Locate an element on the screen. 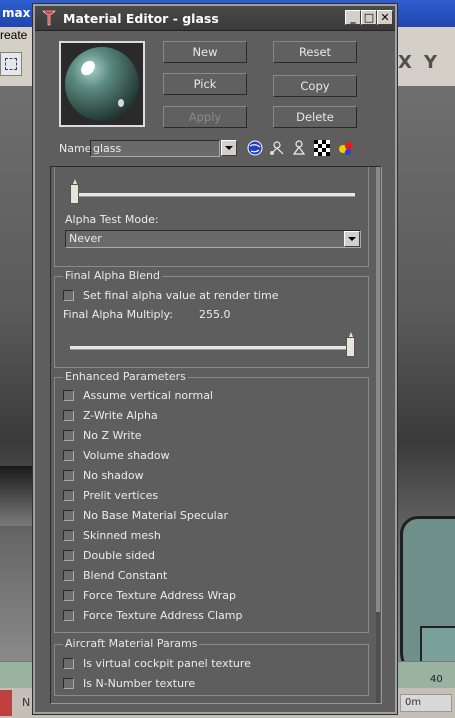 The width and height of the screenshot is (455, 718). set-final-alpha-label: Set final alpha value at render time is located at coordinates (181, 295).